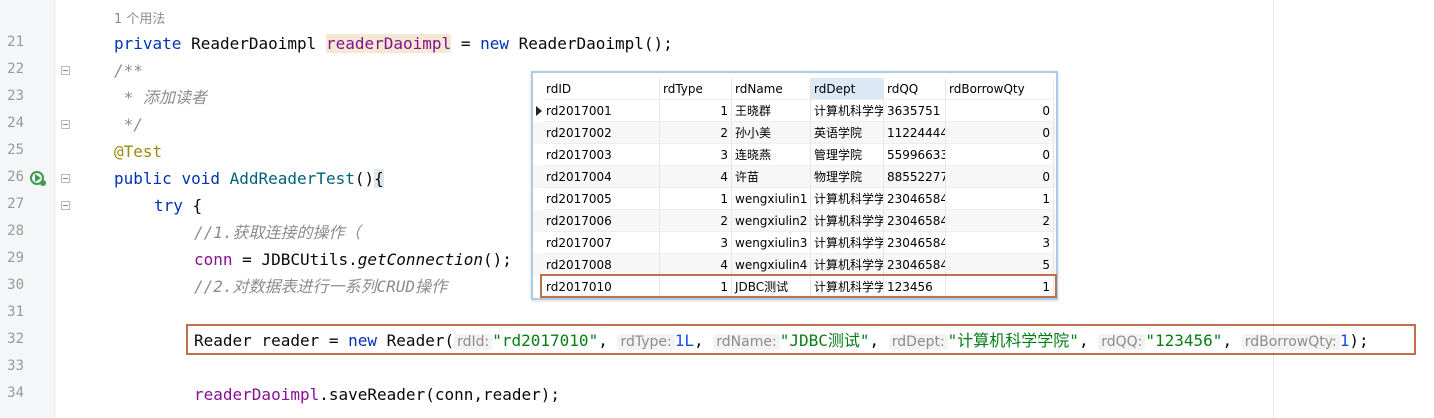  I want to click on table-row: rd2017001 1 王晓群 计算机科学学 3635751 0, so click(794, 111).